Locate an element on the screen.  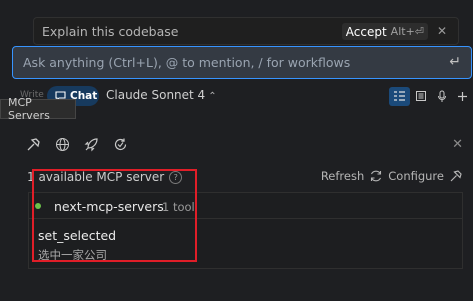
mcp-status: 1 available MCP server ? is located at coordinates (105, 177).